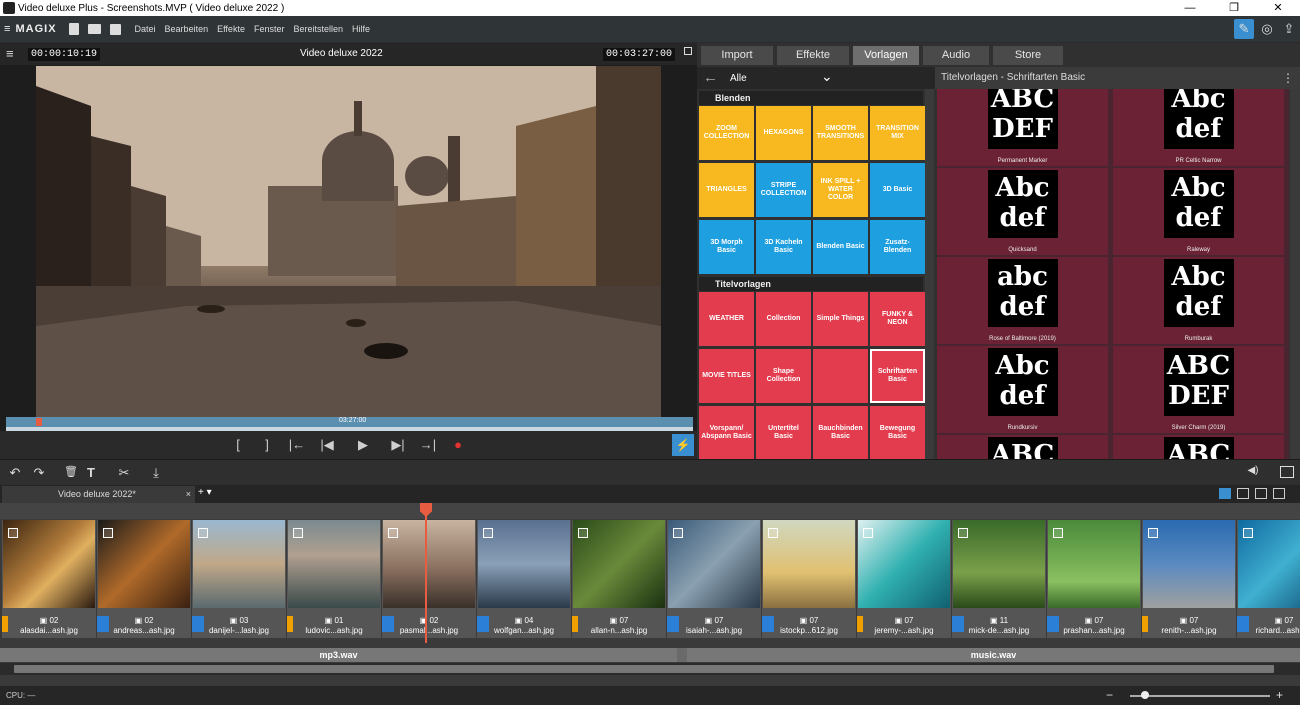 Image resolution: width=1300 pixels, height=705 pixels. Describe the element at coordinates (49, 579) in the screenshot. I see `timeline-clip: ▣ 02 alasdai...ash.jpg` at that location.